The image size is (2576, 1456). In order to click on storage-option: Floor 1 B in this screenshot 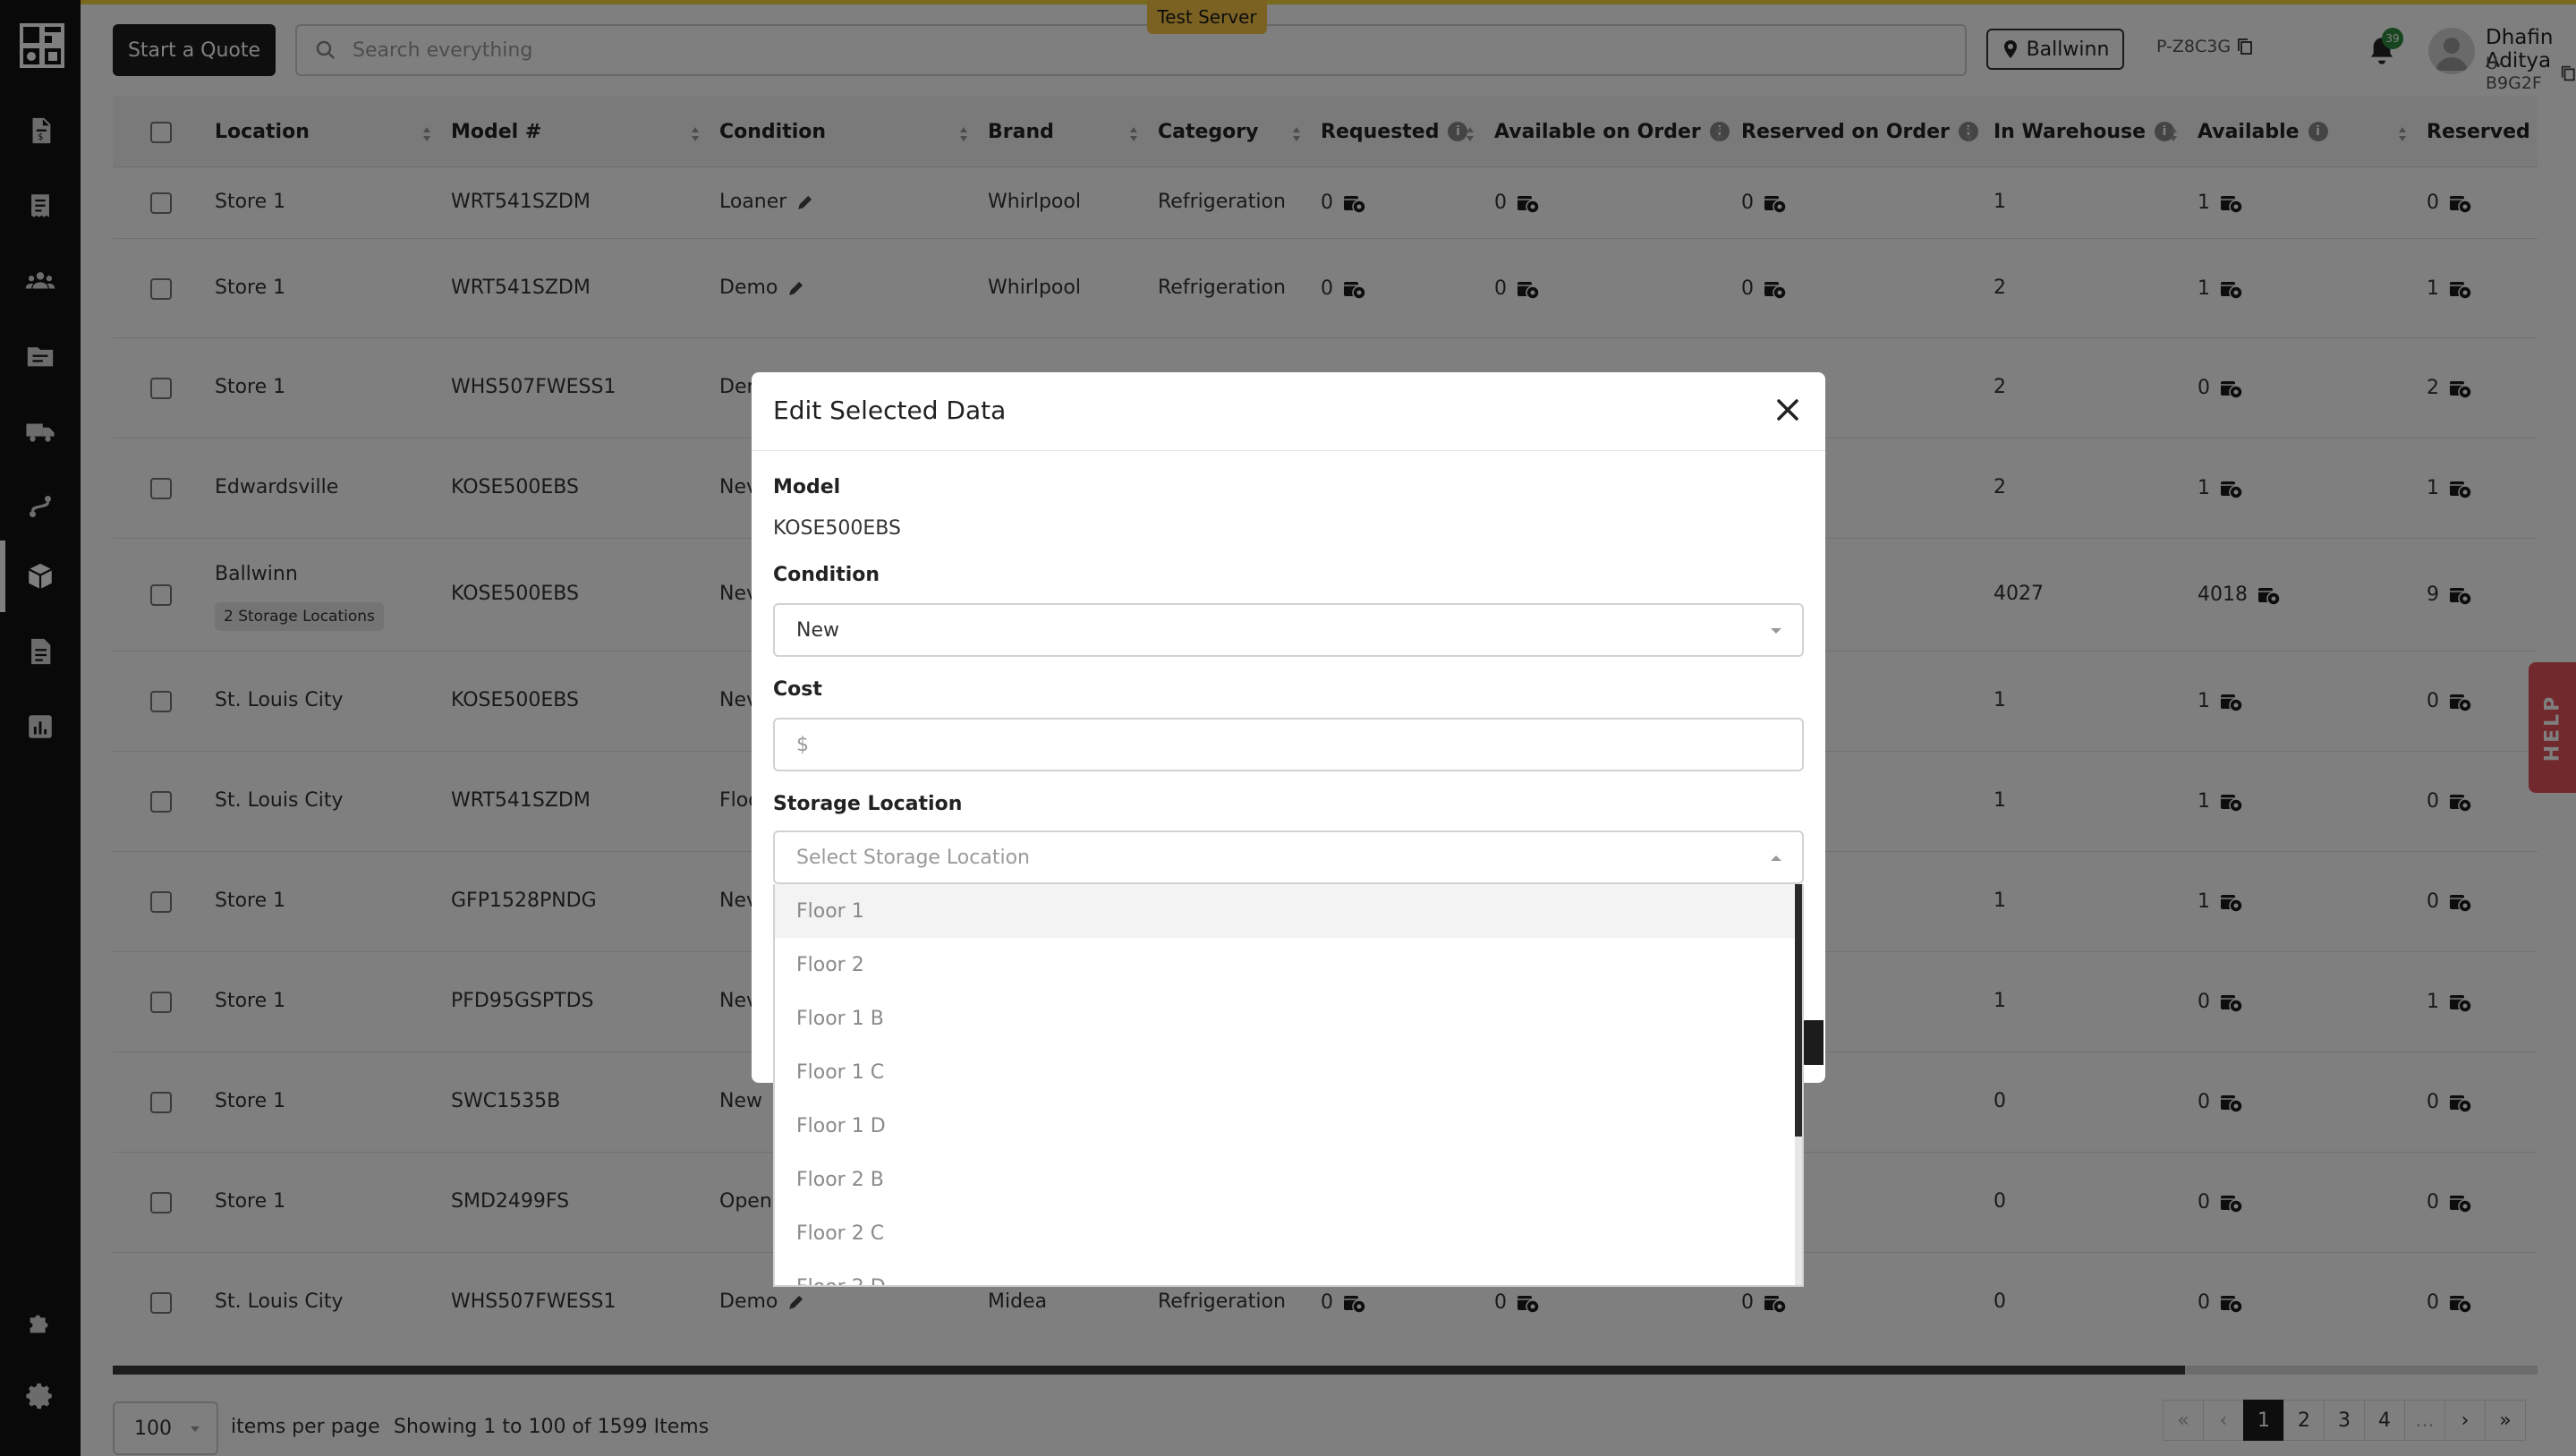, I will do `click(1285, 1019)`.